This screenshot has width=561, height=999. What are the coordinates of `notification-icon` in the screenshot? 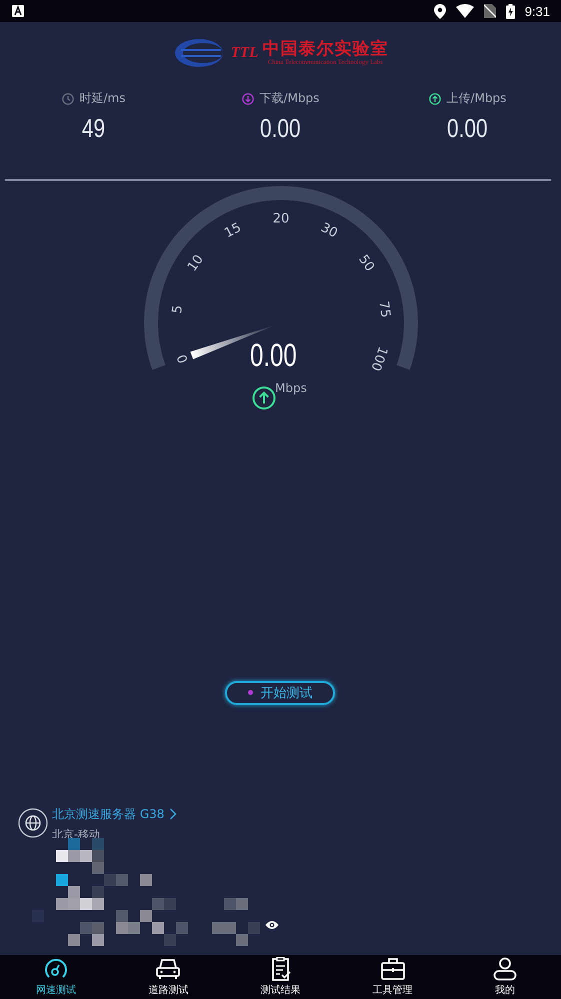 It's located at (18, 11).